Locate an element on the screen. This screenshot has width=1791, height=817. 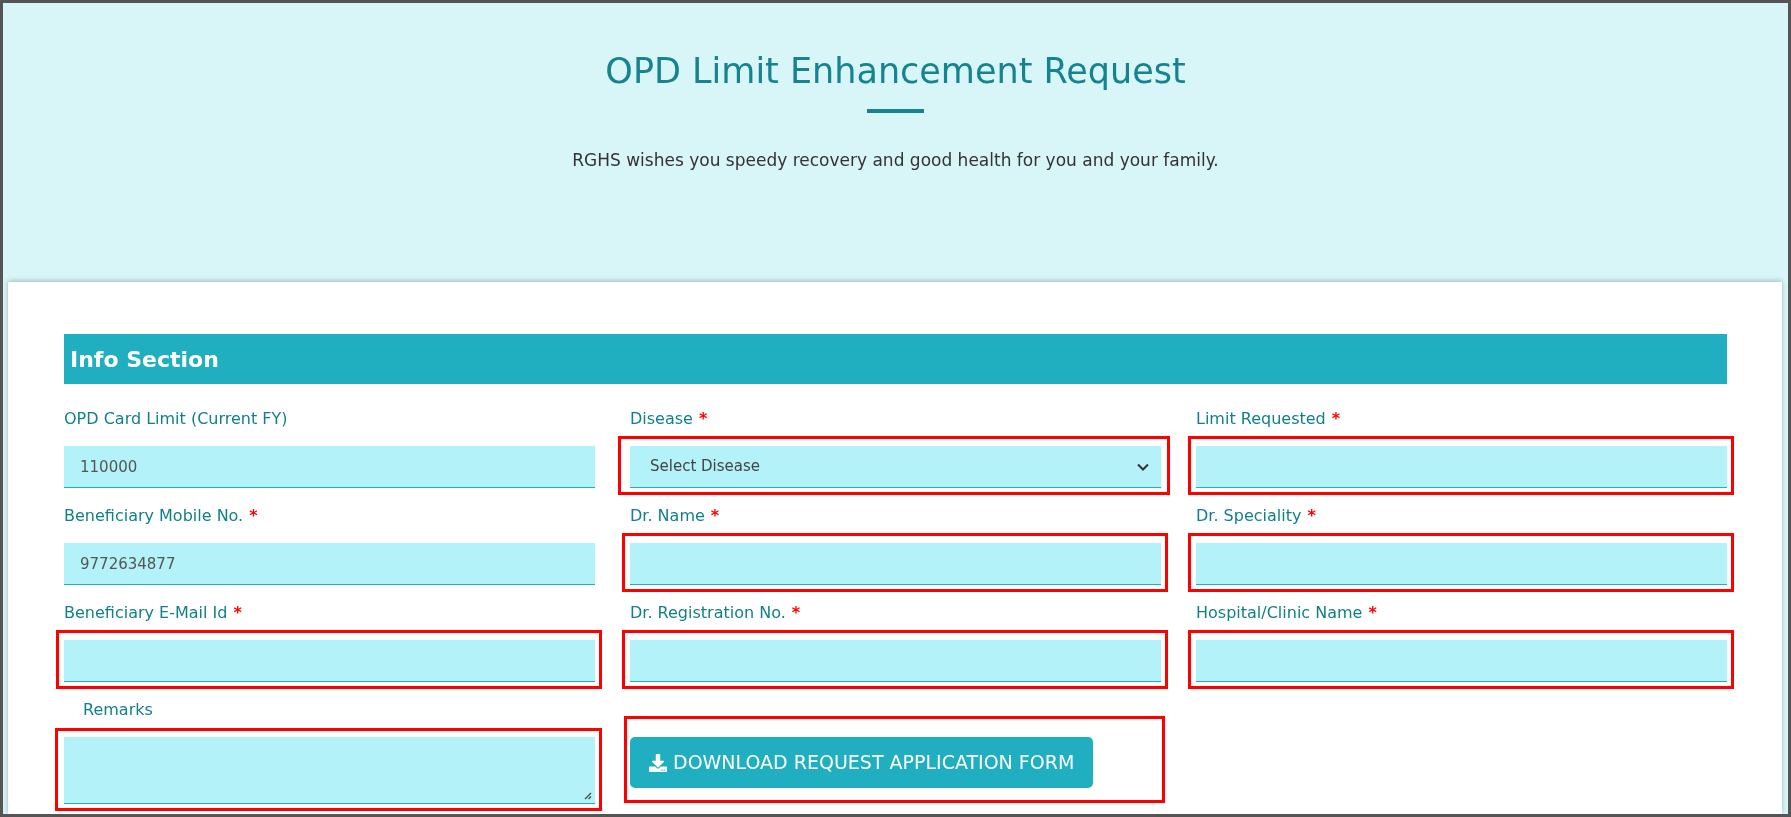
text-area-field is located at coordinates (329, 770).